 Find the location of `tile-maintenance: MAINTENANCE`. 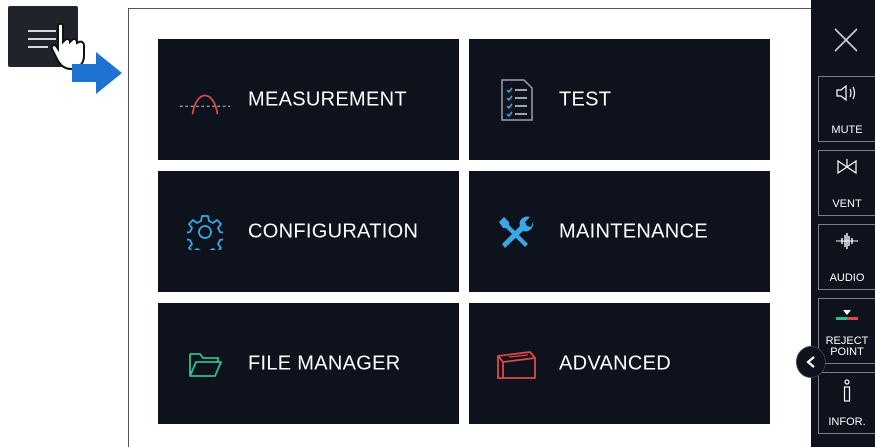

tile-maintenance: MAINTENANCE is located at coordinates (619, 231).